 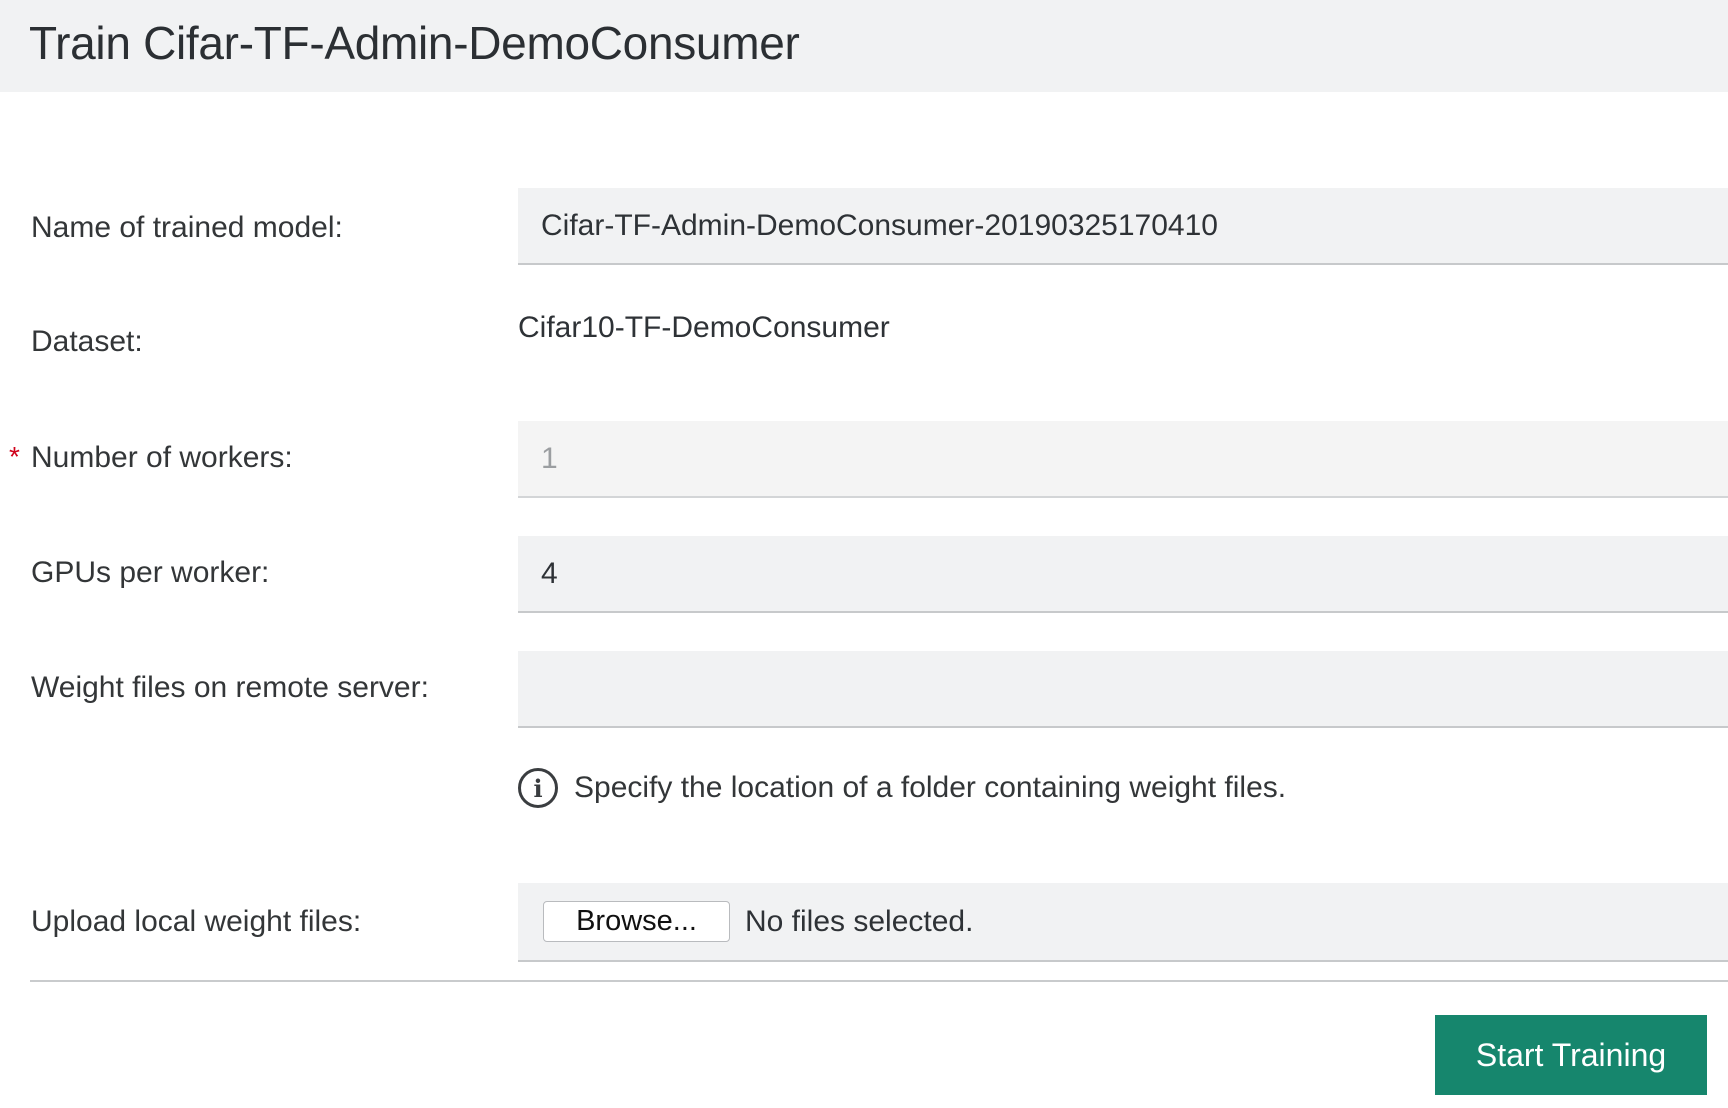 What do you see at coordinates (187, 227) in the screenshot?
I see `model-name-label: Name of trained model:` at bounding box center [187, 227].